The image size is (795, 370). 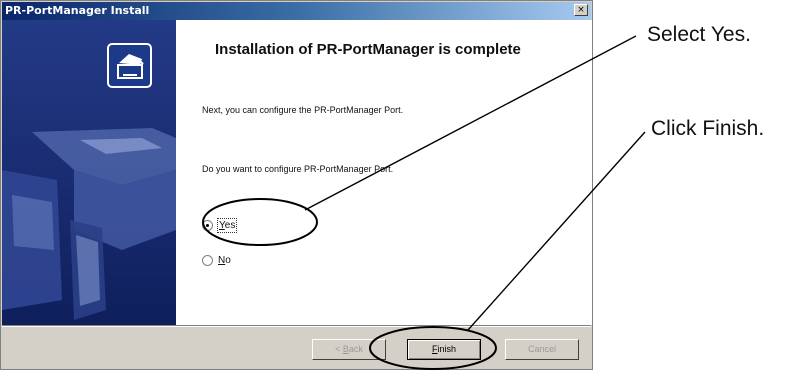 What do you see at coordinates (433, 348) in the screenshot?
I see `finish-highlight-ellipse` at bounding box center [433, 348].